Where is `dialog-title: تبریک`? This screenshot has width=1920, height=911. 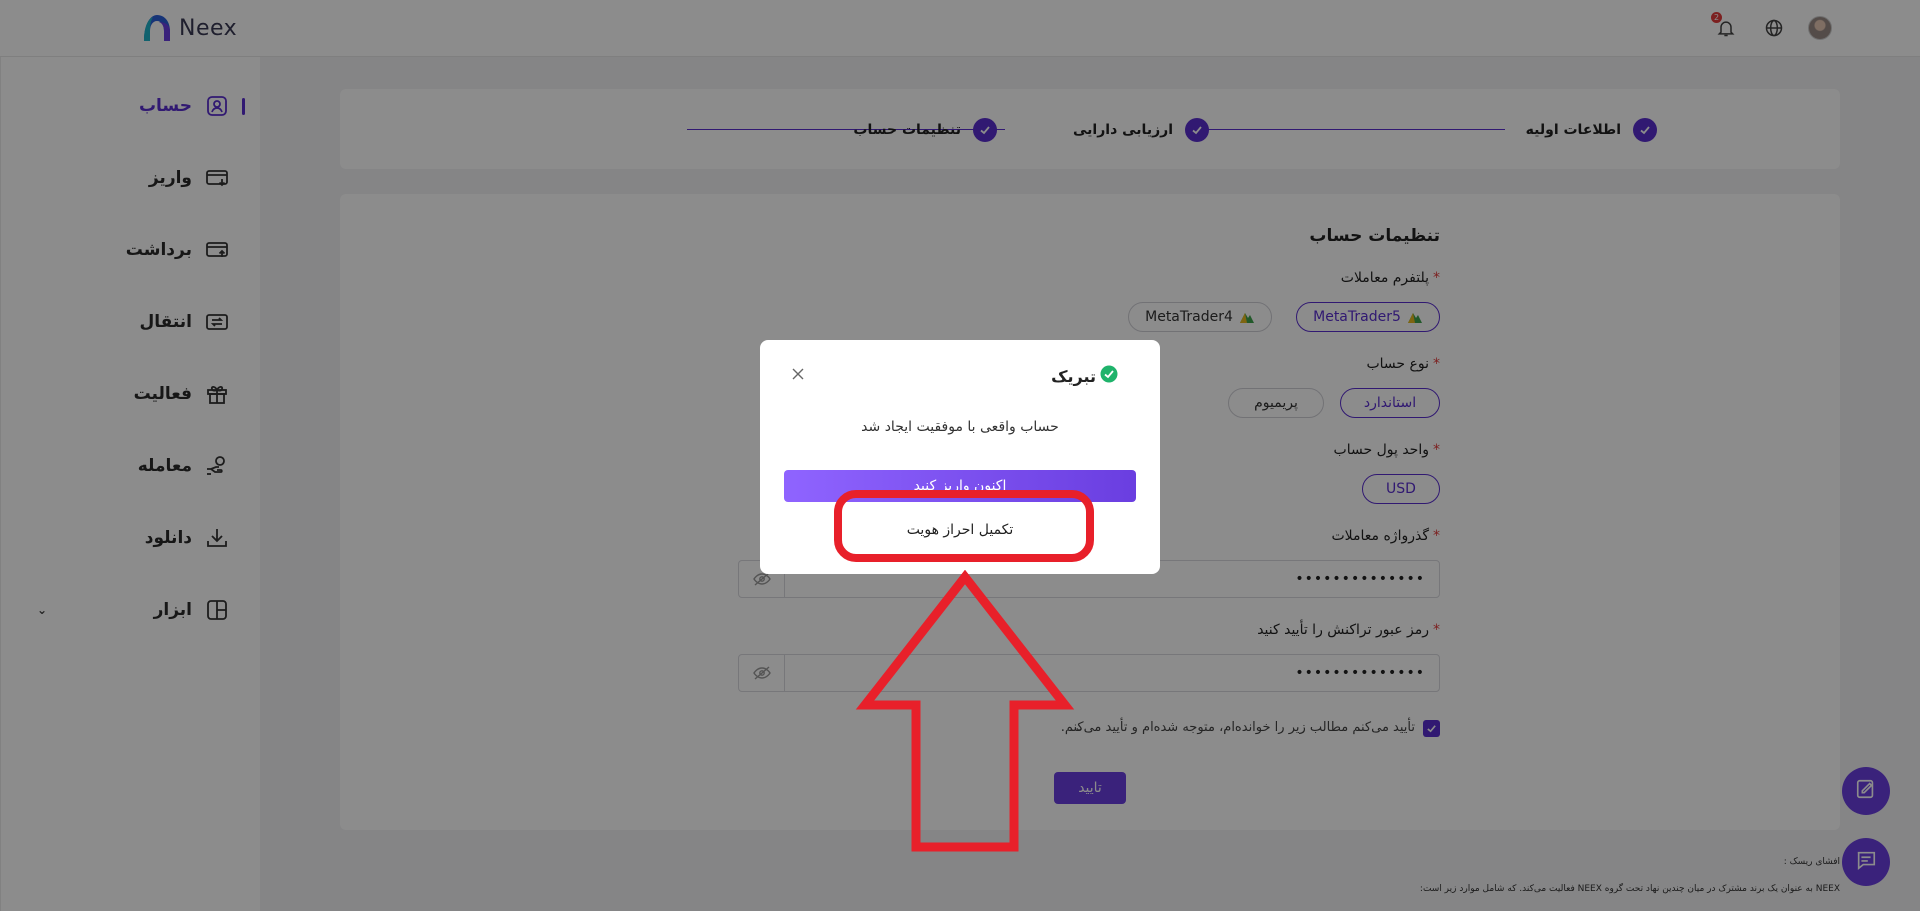
dialog-title: تبریک is located at coordinates (1084, 376).